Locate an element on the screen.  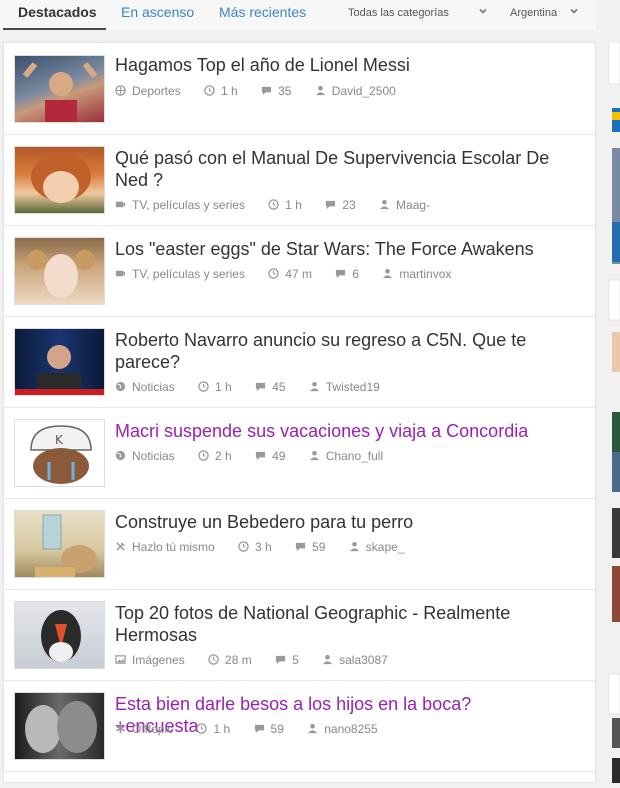
tab-destacados: Destacados is located at coordinates (54, 15).